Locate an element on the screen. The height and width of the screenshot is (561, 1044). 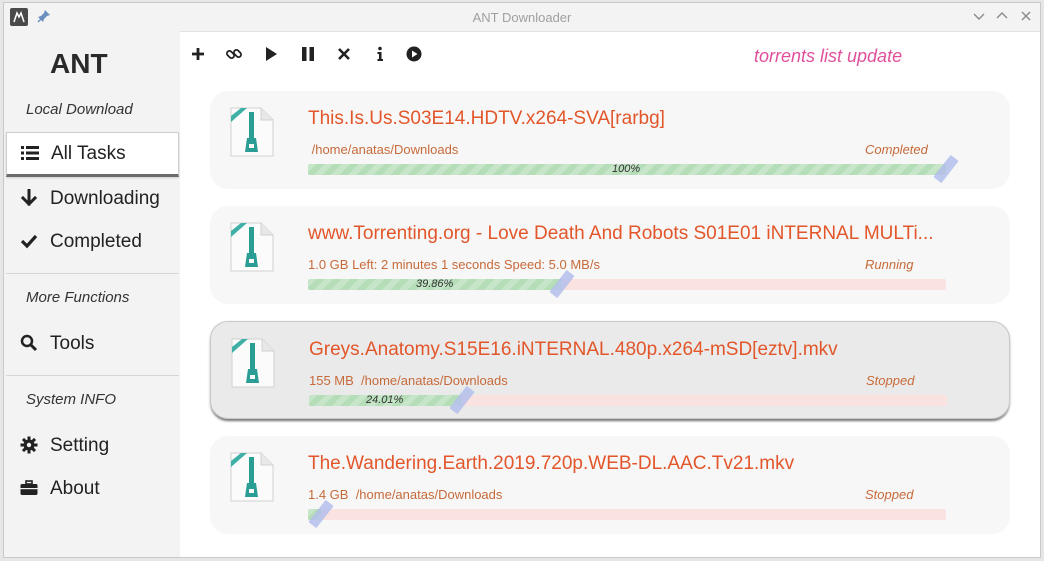
info-icon is located at coordinates (380, 54).